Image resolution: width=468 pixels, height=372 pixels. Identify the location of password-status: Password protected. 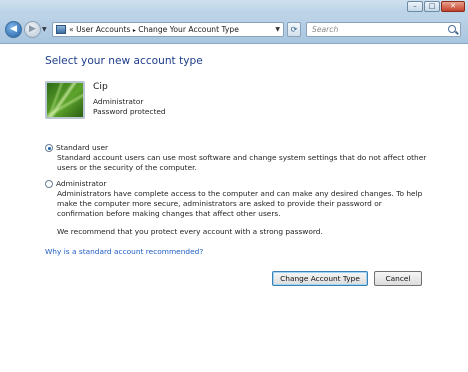
(129, 111).